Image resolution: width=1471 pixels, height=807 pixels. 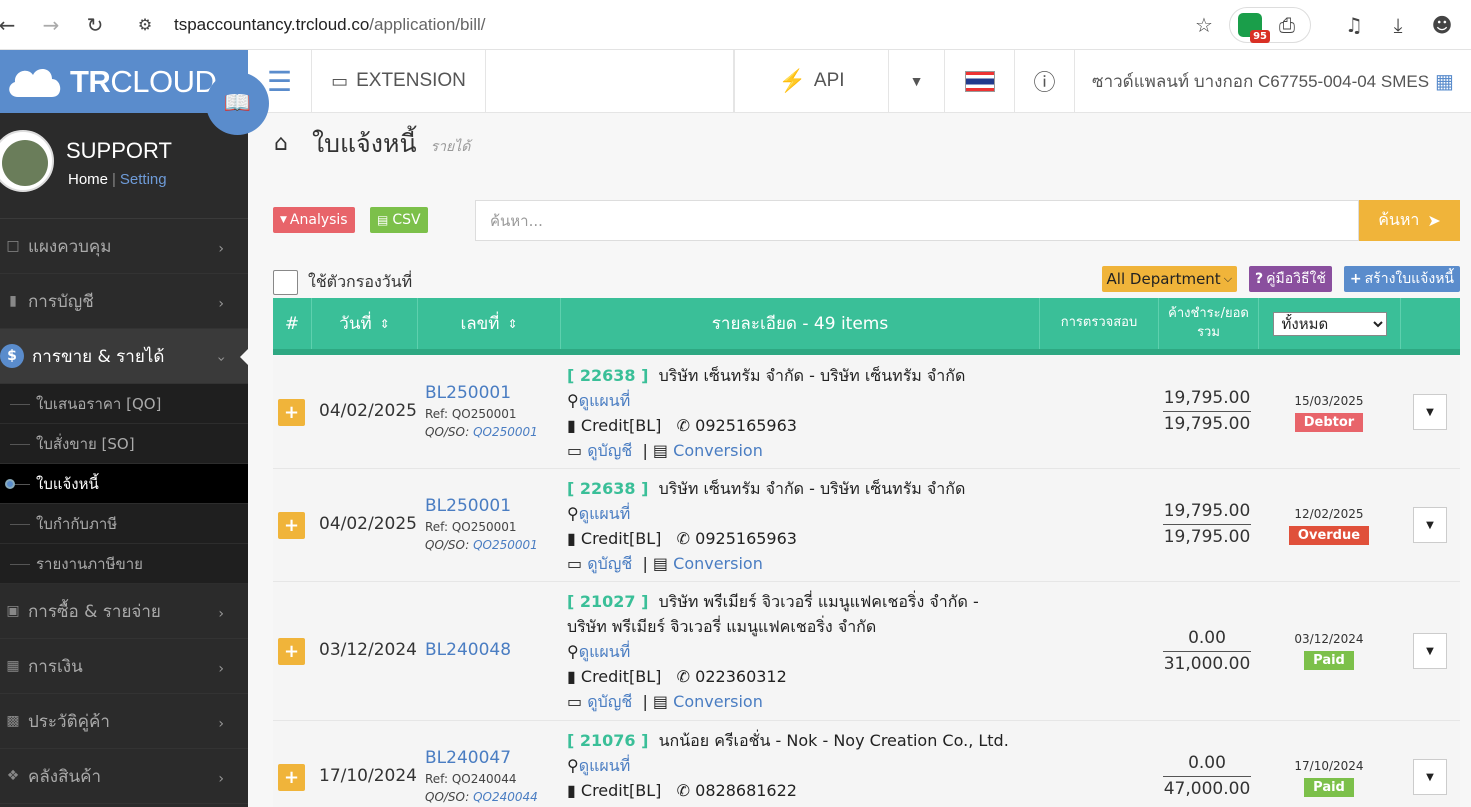 What do you see at coordinates (399, 81) in the screenshot?
I see `extension-button: ▭ EXTENSION` at bounding box center [399, 81].